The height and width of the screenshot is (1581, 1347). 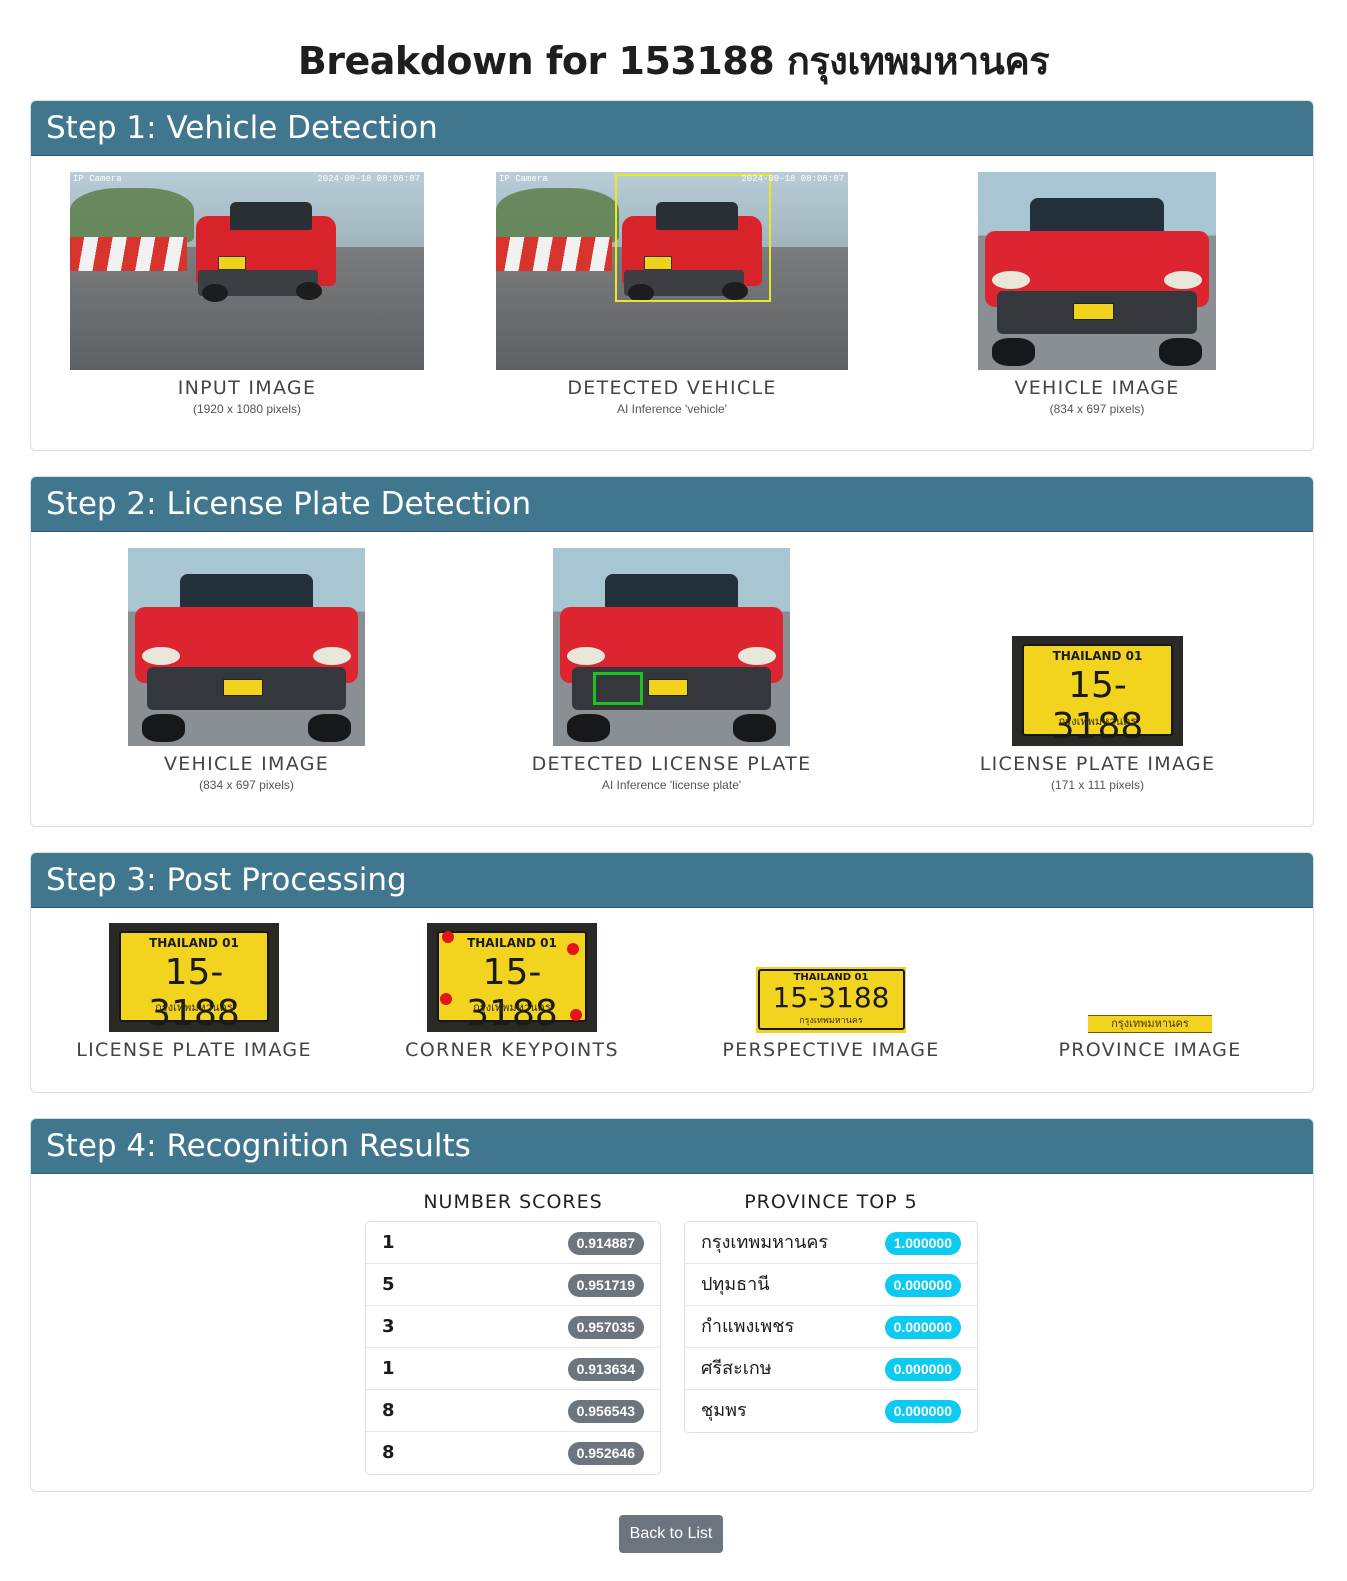 I want to click on pp-plate-label: LICENSE PLATE IMAGE, so click(x=194, y=1050).